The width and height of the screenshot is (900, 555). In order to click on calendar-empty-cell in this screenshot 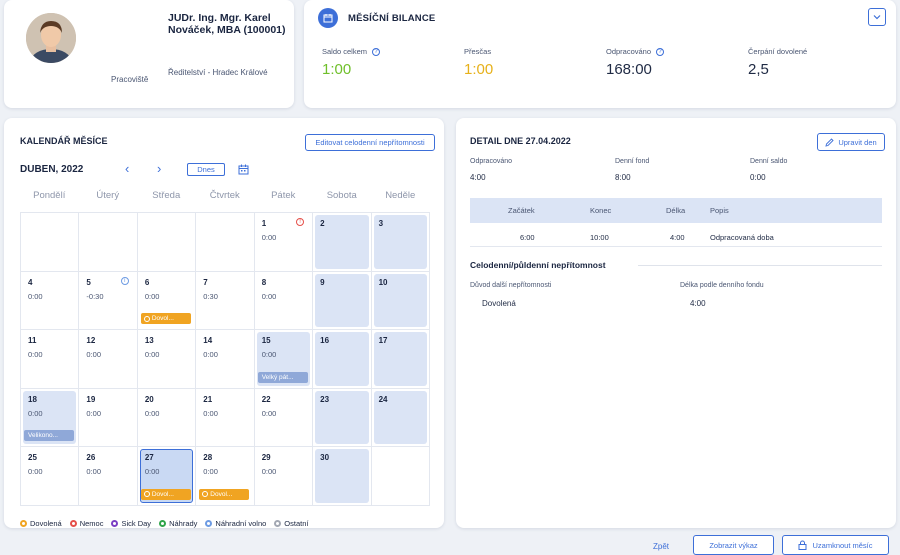, I will do `click(225, 242)`.